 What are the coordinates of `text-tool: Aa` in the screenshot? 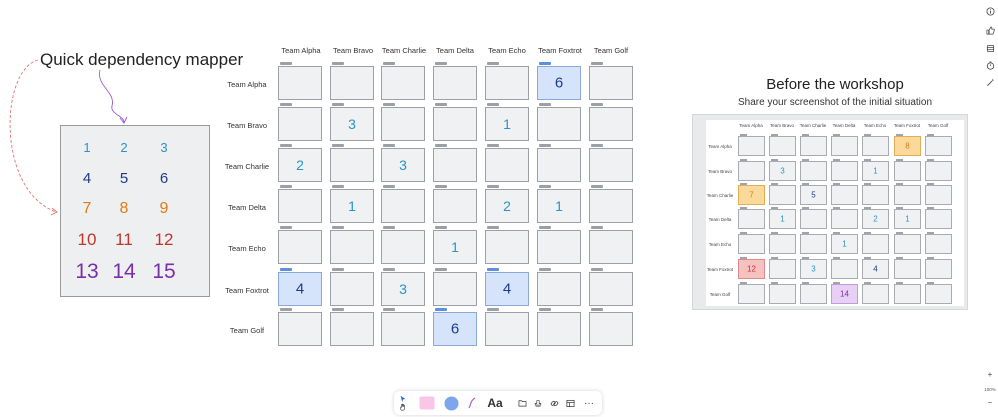 It's located at (495, 403).